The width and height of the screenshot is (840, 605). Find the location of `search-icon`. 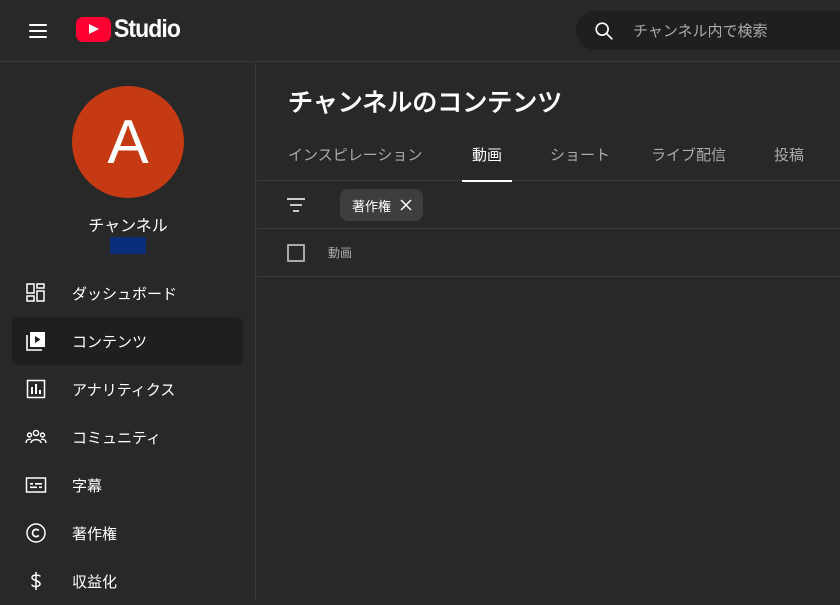

search-icon is located at coordinates (604, 31).